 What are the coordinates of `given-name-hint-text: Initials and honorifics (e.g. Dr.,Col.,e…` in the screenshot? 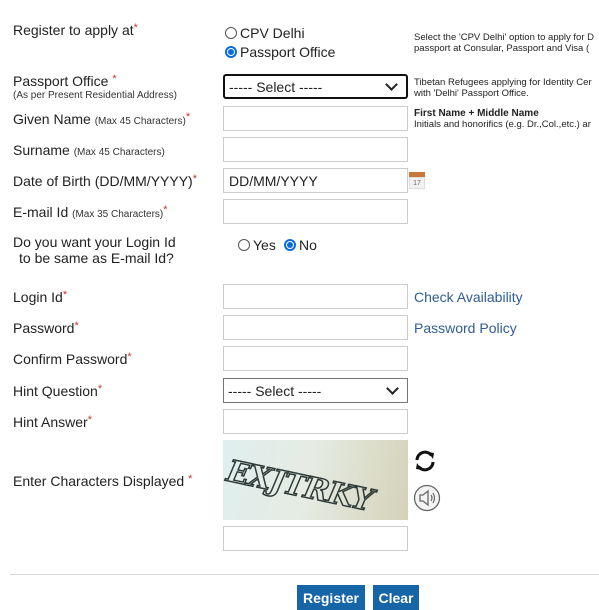 It's located at (502, 124).